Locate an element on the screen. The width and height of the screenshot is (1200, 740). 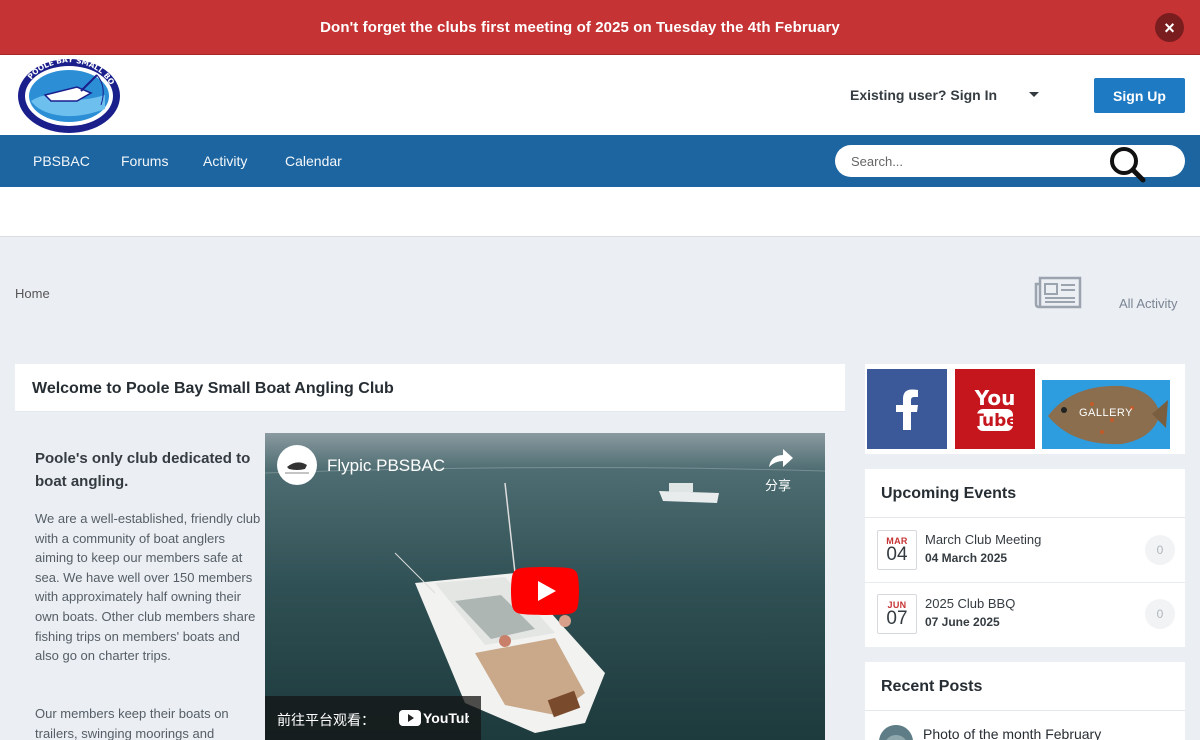
upcoming-events-title: Upcoming Events is located at coordinates (949, 493).